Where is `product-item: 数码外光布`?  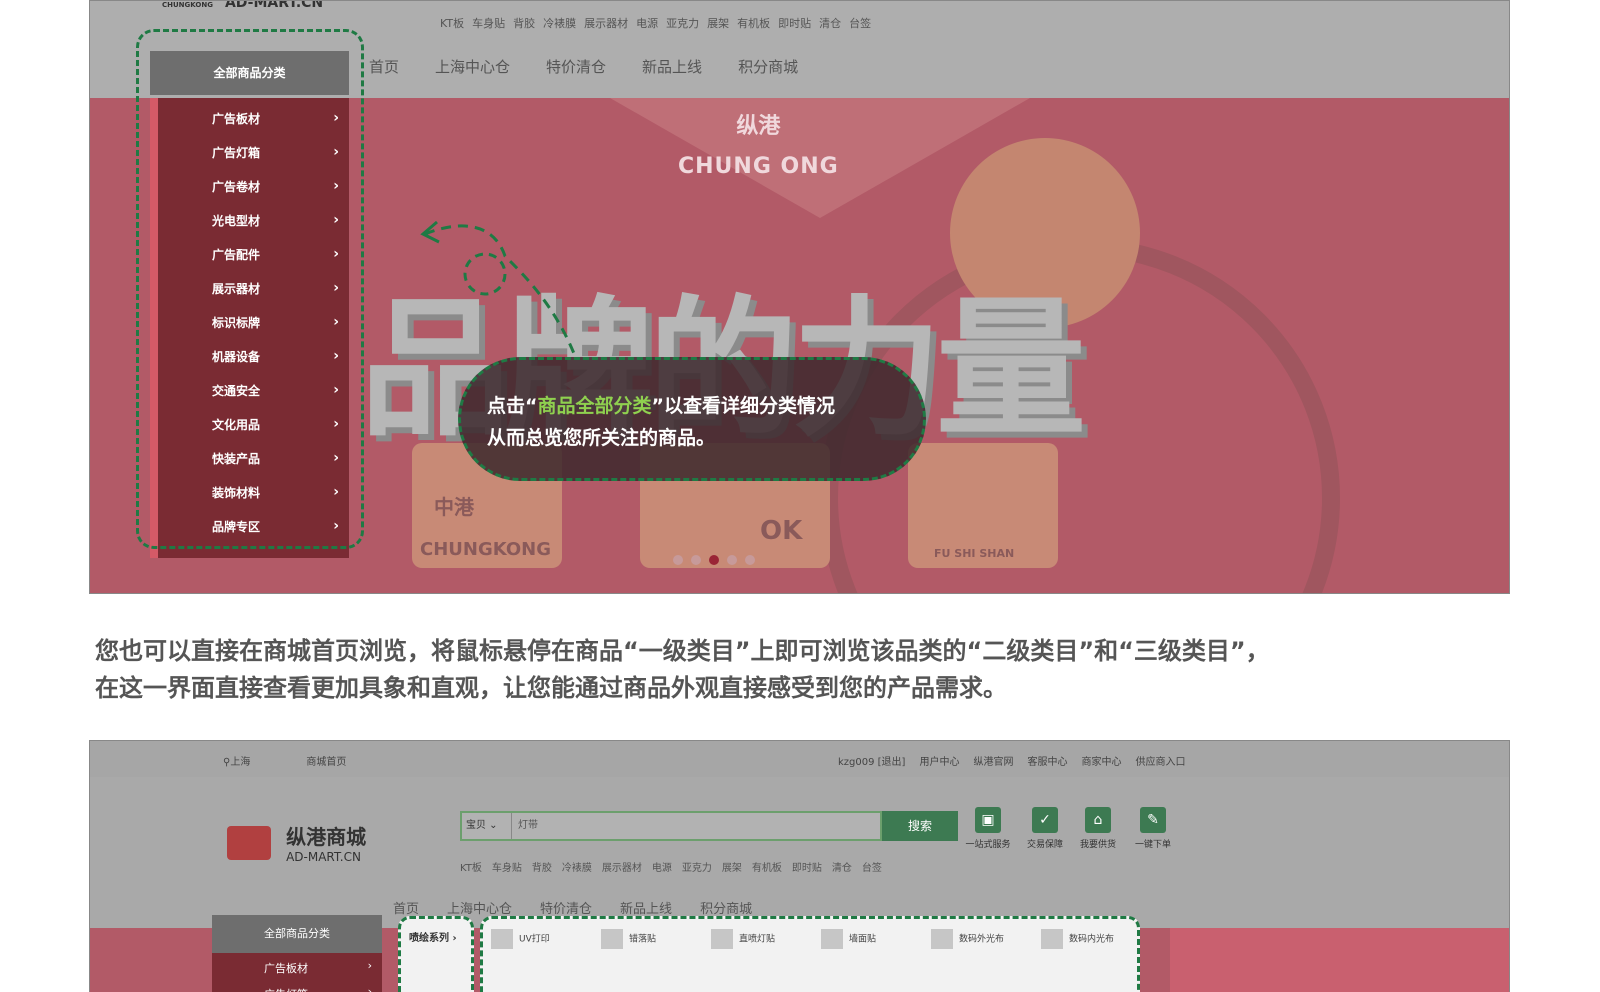 product-item: 数码外光布 is located at coordinates (967, 939).